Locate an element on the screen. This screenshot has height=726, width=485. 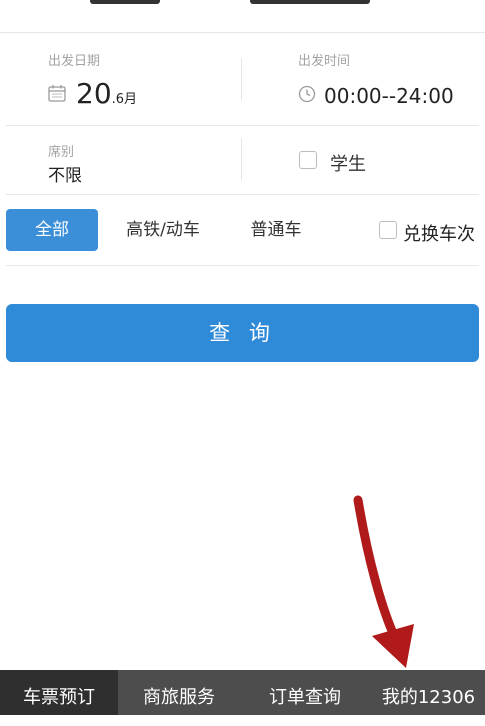
date-month: .6月 is located at coordinates (124, 99).